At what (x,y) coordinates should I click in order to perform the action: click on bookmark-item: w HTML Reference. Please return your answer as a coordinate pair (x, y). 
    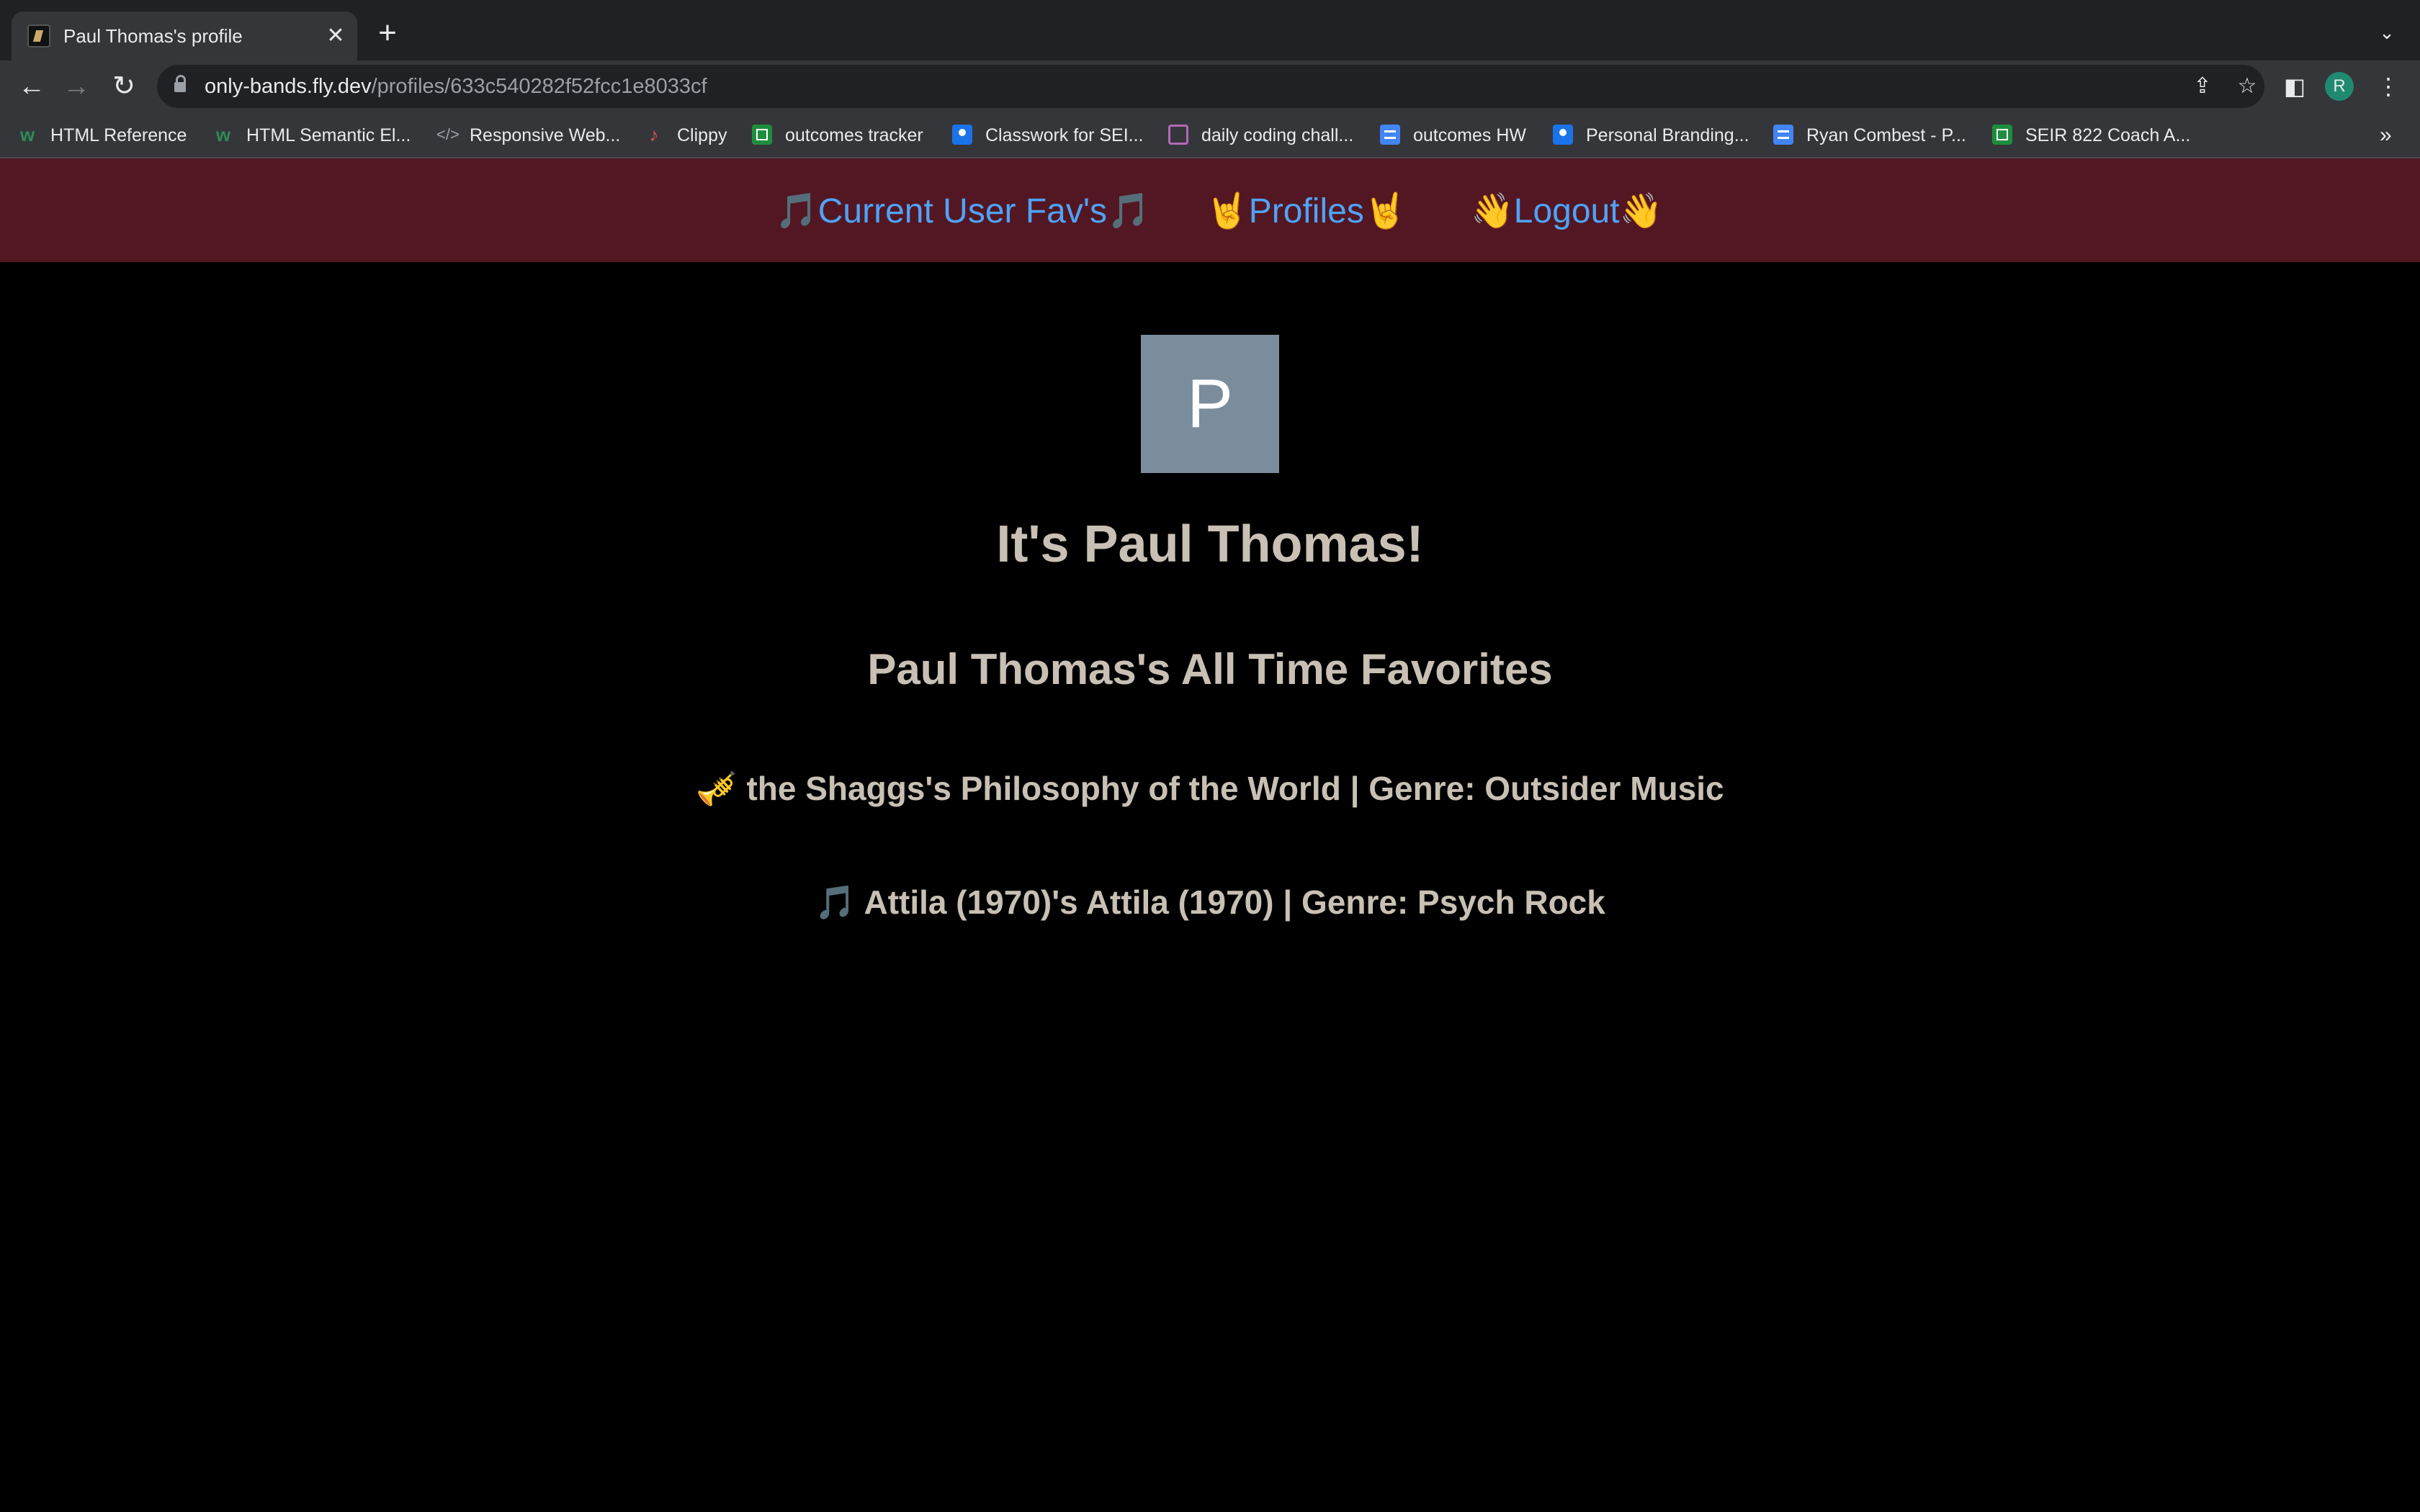
    Looking at the image, I should click on (102, 135).